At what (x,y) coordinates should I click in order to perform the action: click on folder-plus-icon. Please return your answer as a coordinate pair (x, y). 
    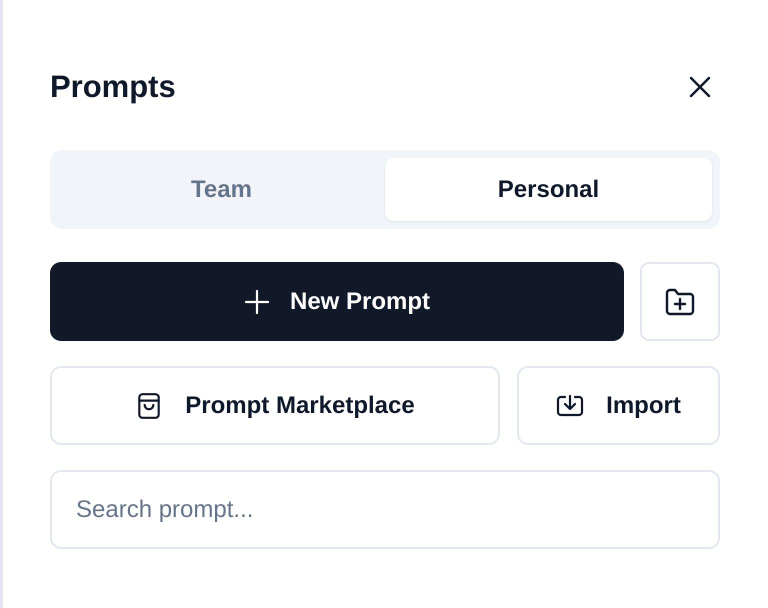
    Looking at the image, I should click on (680, 302).